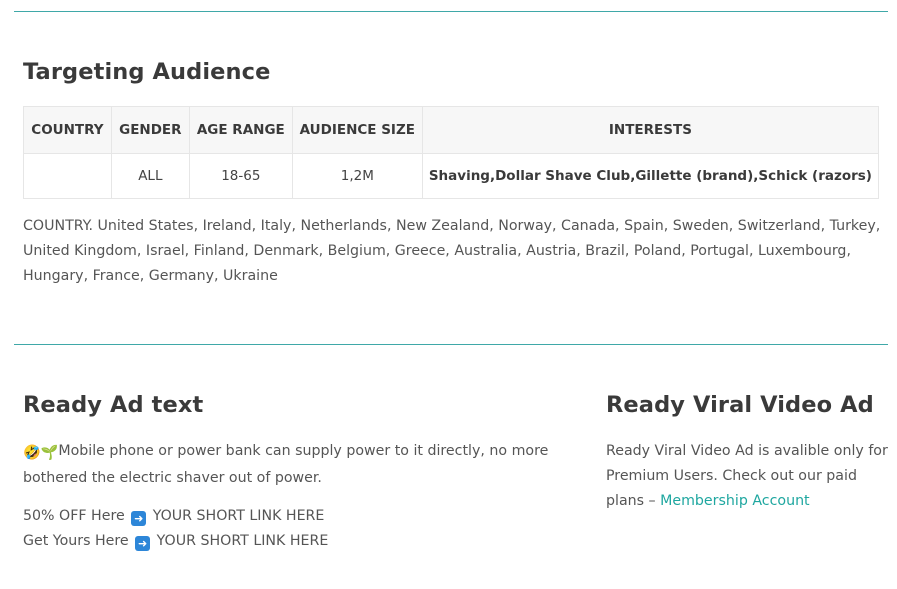  I want to click on cta-1-link-text: YOUR SHORT LINK HERE, so click(238, 516).